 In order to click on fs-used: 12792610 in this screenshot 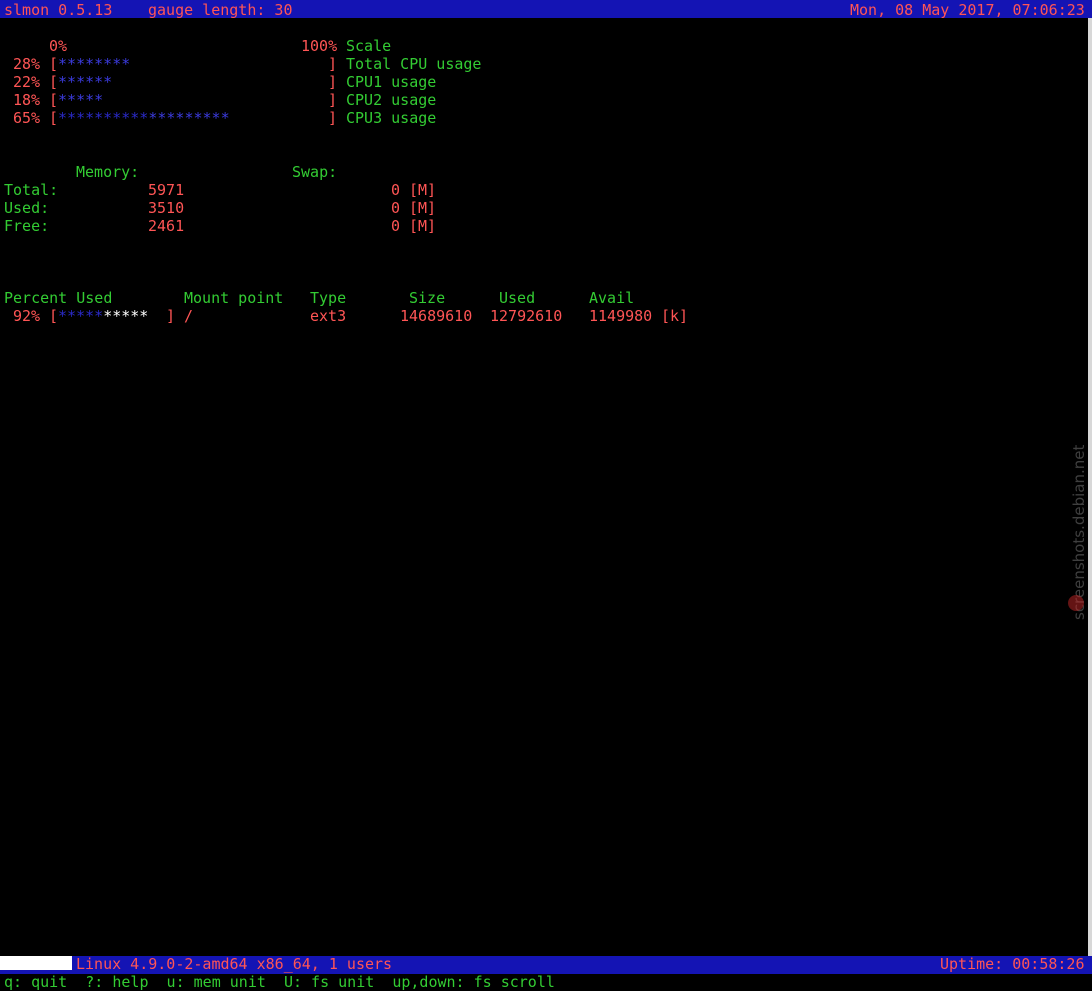, I will do `click(526, 316)`.